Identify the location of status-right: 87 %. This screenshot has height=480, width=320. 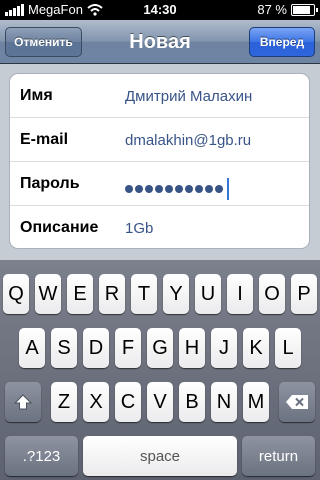
(287, 9).